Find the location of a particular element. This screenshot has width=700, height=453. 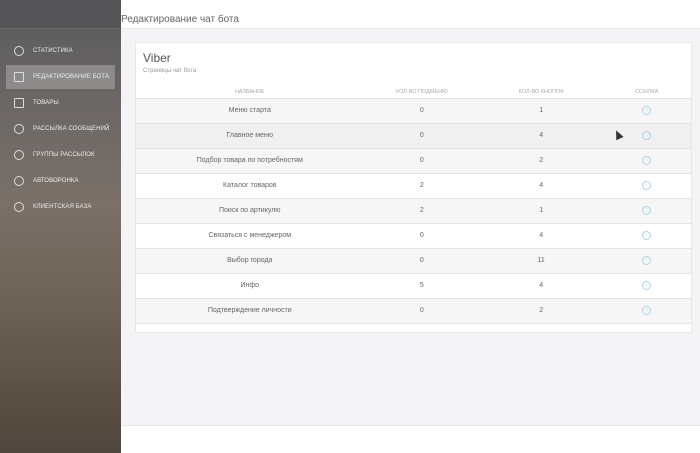

sidebar-item-label: Клиентская база is located at coordinates (62, 207).